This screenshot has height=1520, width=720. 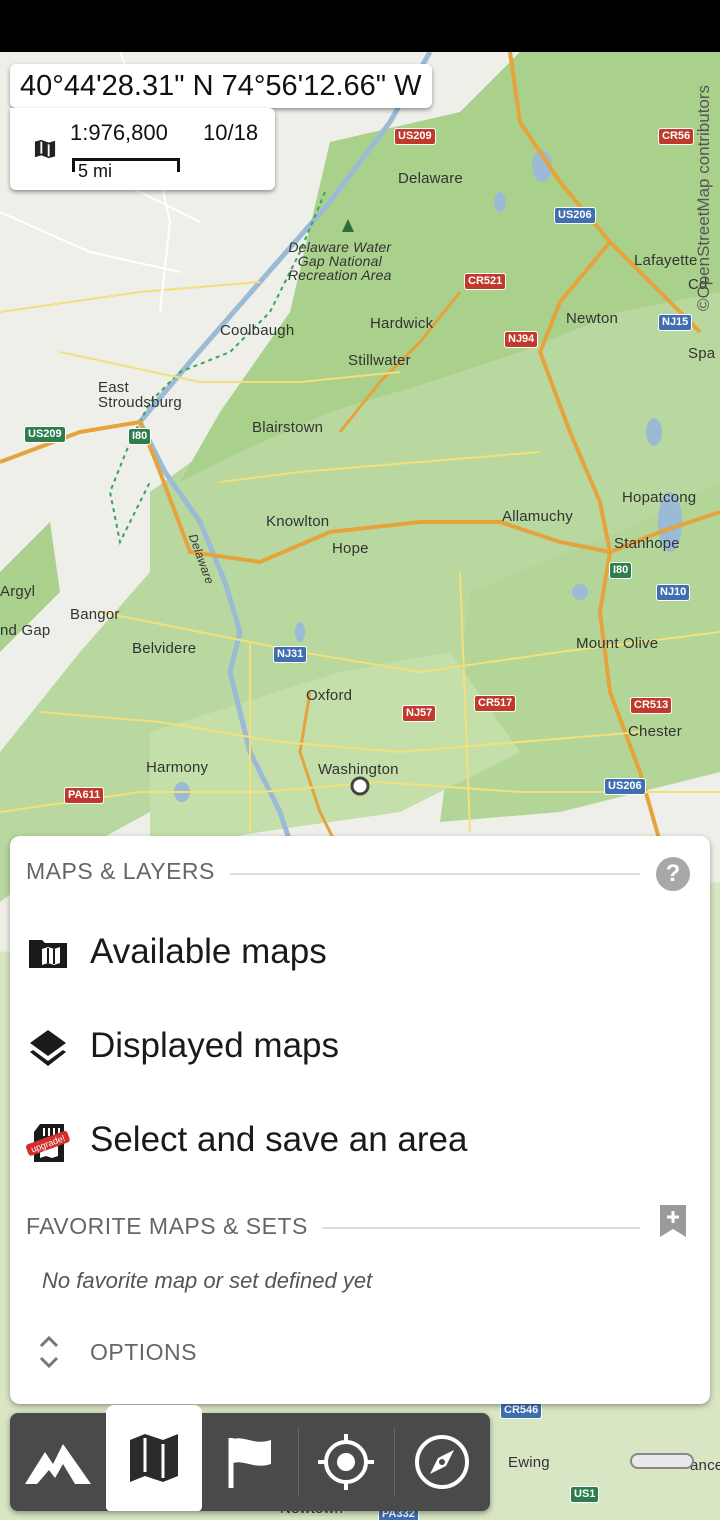 What do you see at coordinates (95, 614) in the screenshot?
I see `place-label: Bangor` at bounding box center [95, 614].